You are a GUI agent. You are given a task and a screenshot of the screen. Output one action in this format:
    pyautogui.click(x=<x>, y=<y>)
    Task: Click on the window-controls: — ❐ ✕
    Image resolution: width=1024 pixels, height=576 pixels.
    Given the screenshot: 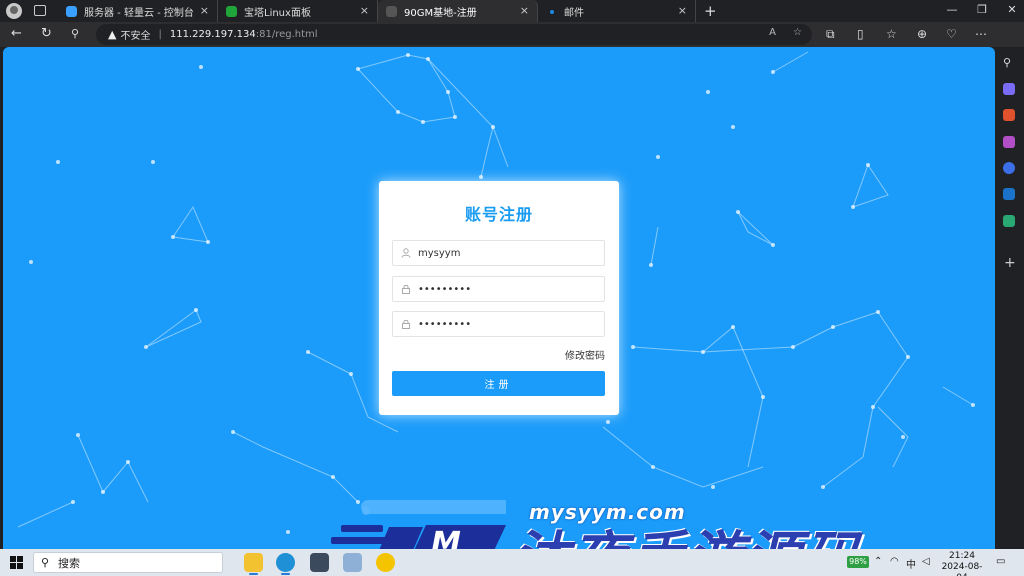 What is the action you would take?
    pyautogui.click(x=982, y=9)
    